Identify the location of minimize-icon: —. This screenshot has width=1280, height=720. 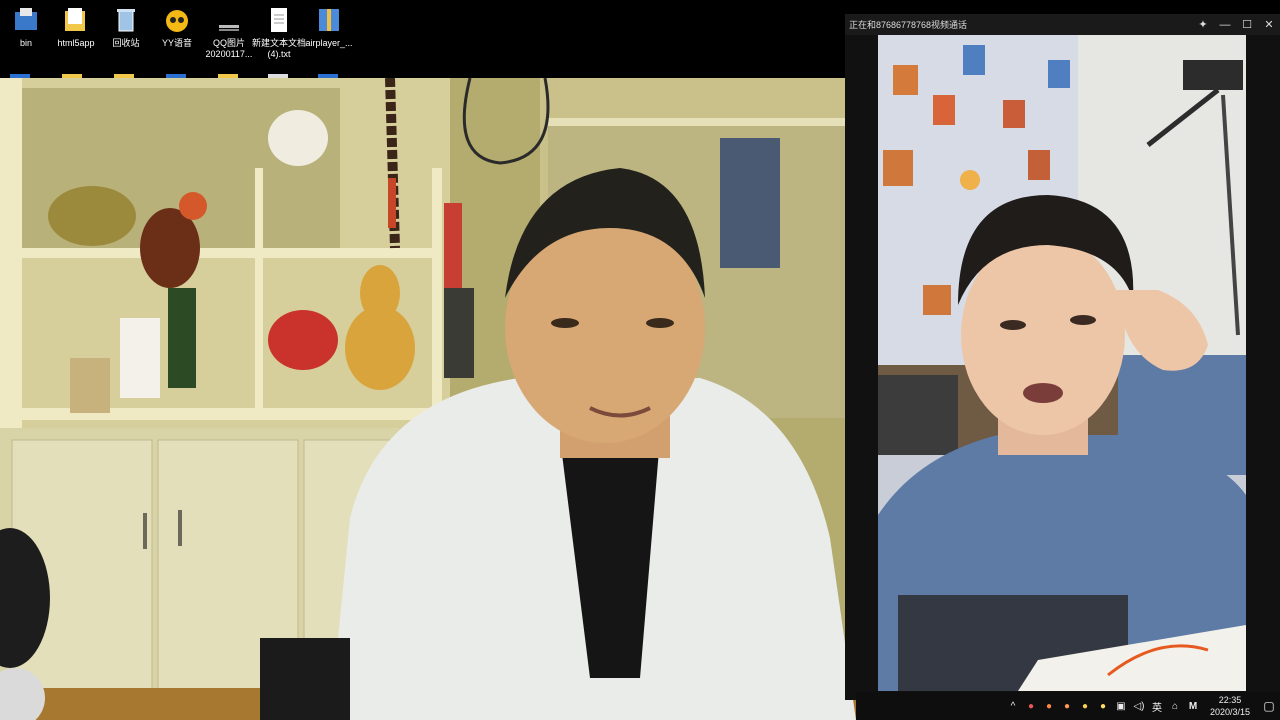
(1225, 24).